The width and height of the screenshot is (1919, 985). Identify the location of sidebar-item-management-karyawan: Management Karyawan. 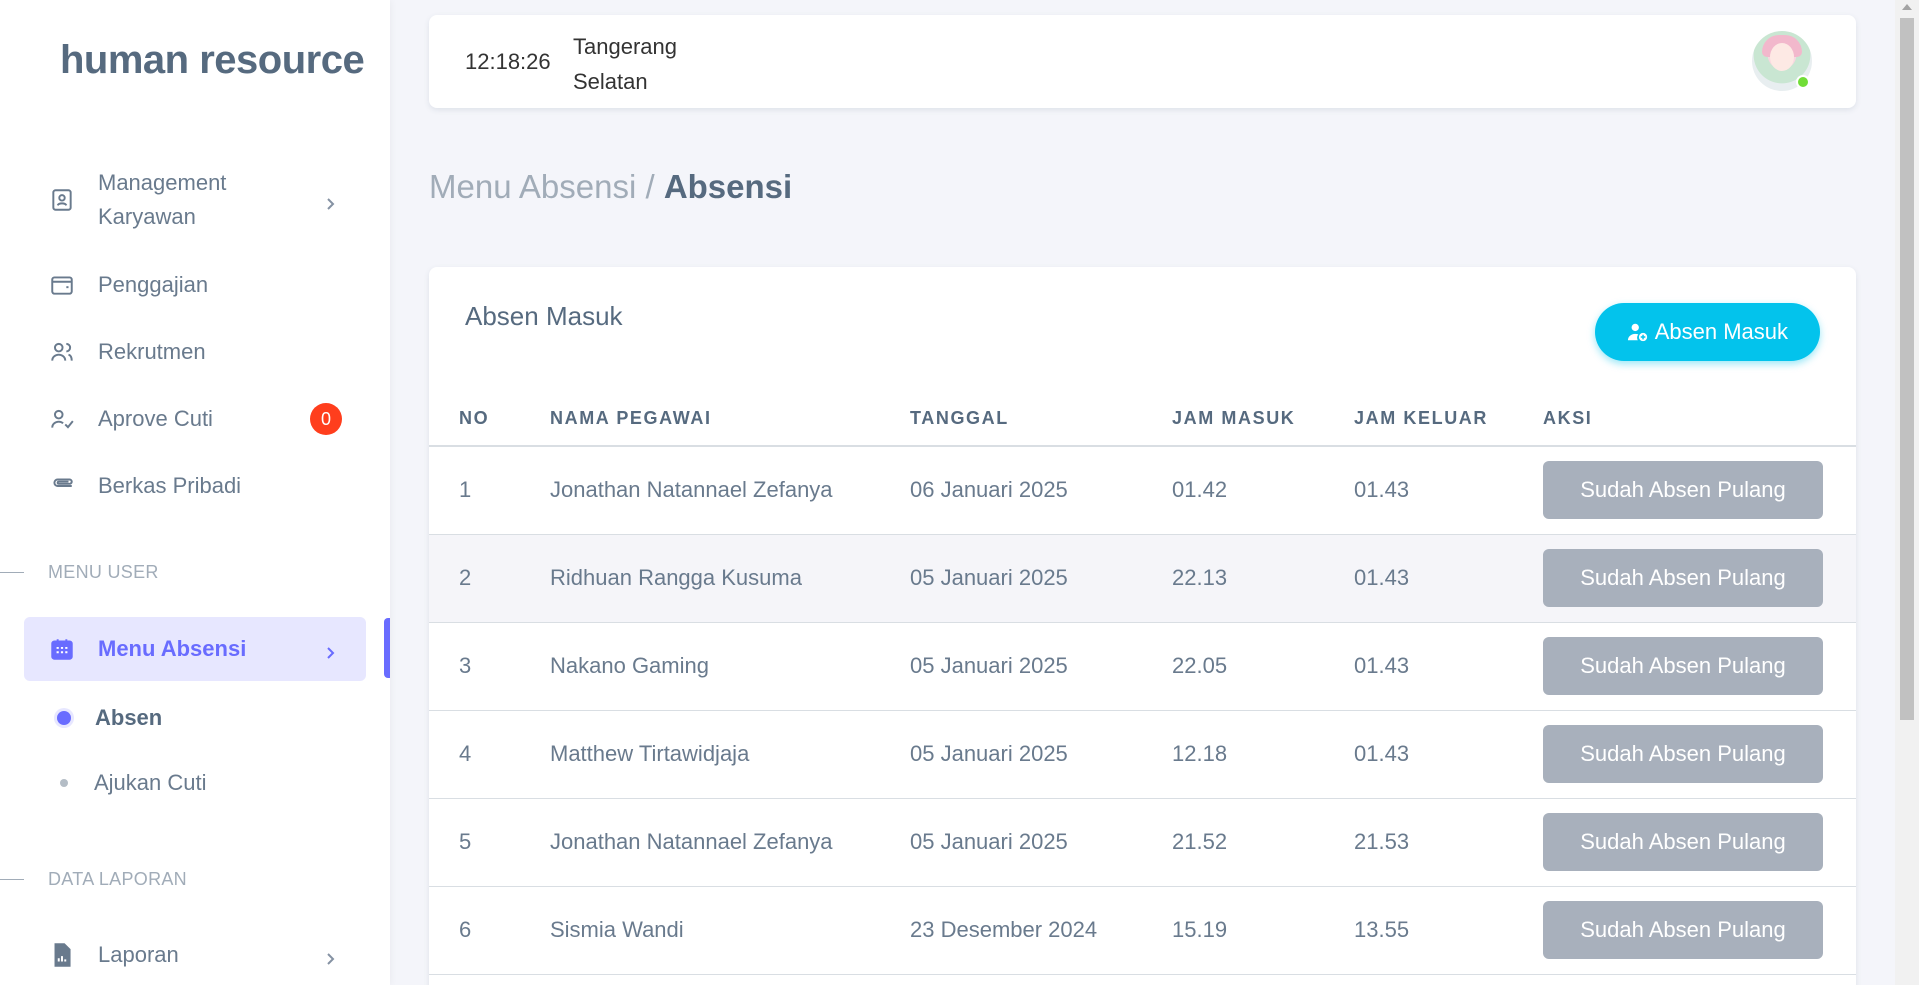
(195, 200).